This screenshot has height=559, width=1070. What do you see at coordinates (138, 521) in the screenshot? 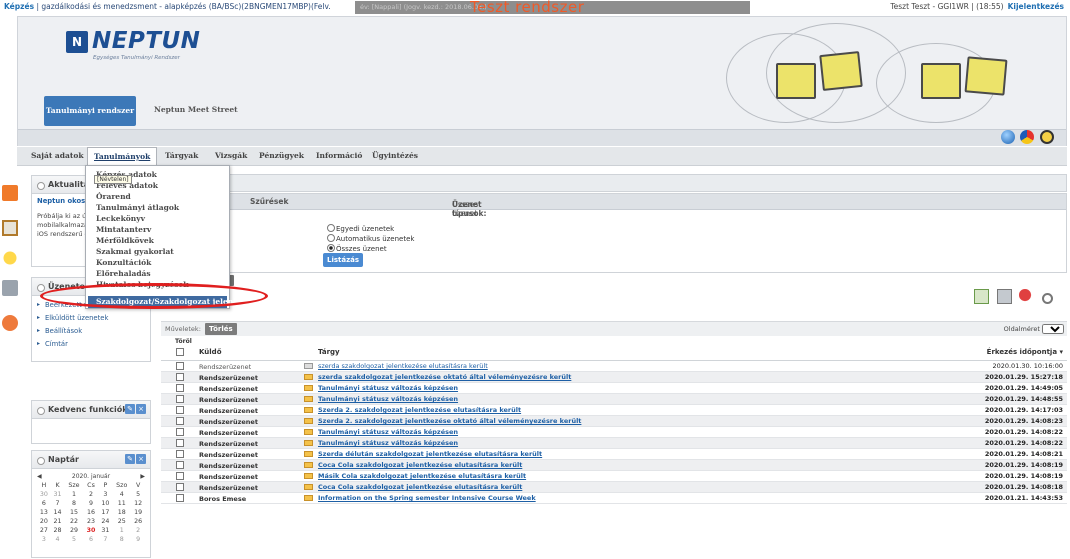
I see `day-cell: 26` at bounding box center [138, 521].